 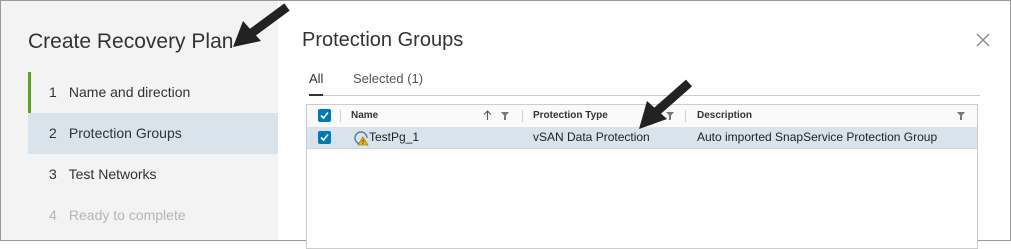 I want to click on wizard-step-protection-groups: 2 Protection Groups, so click(x=153, y=133).